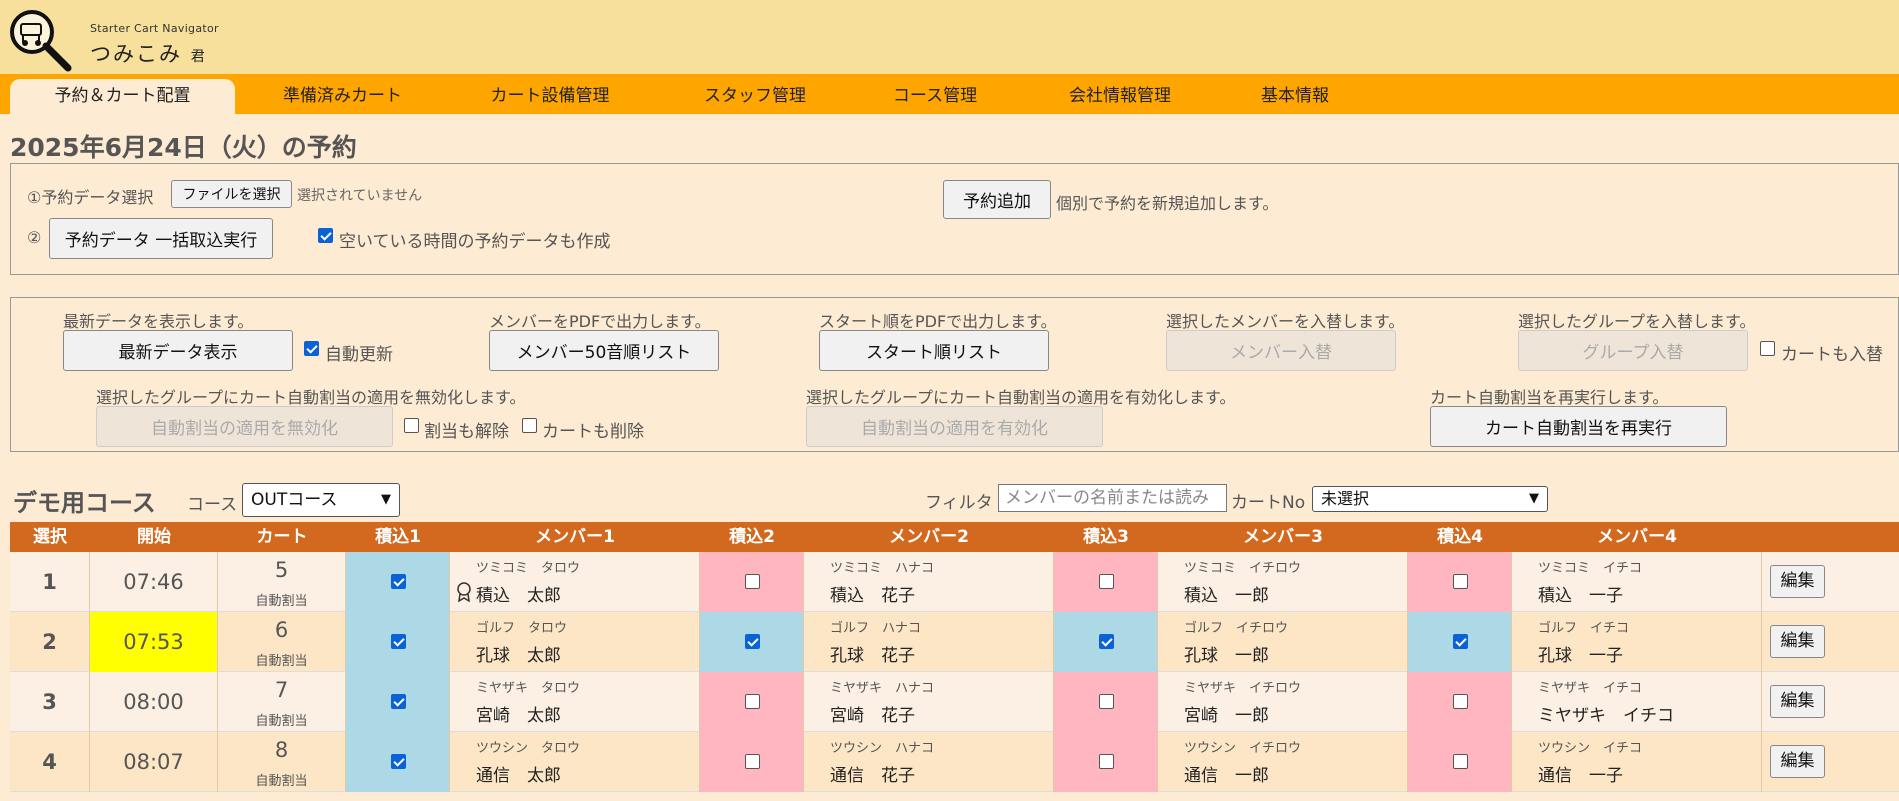 The image size is (1899, 801). I want to click on rerun-auto-assign-button: カート自動割当を再実行, so click(1578, 426).